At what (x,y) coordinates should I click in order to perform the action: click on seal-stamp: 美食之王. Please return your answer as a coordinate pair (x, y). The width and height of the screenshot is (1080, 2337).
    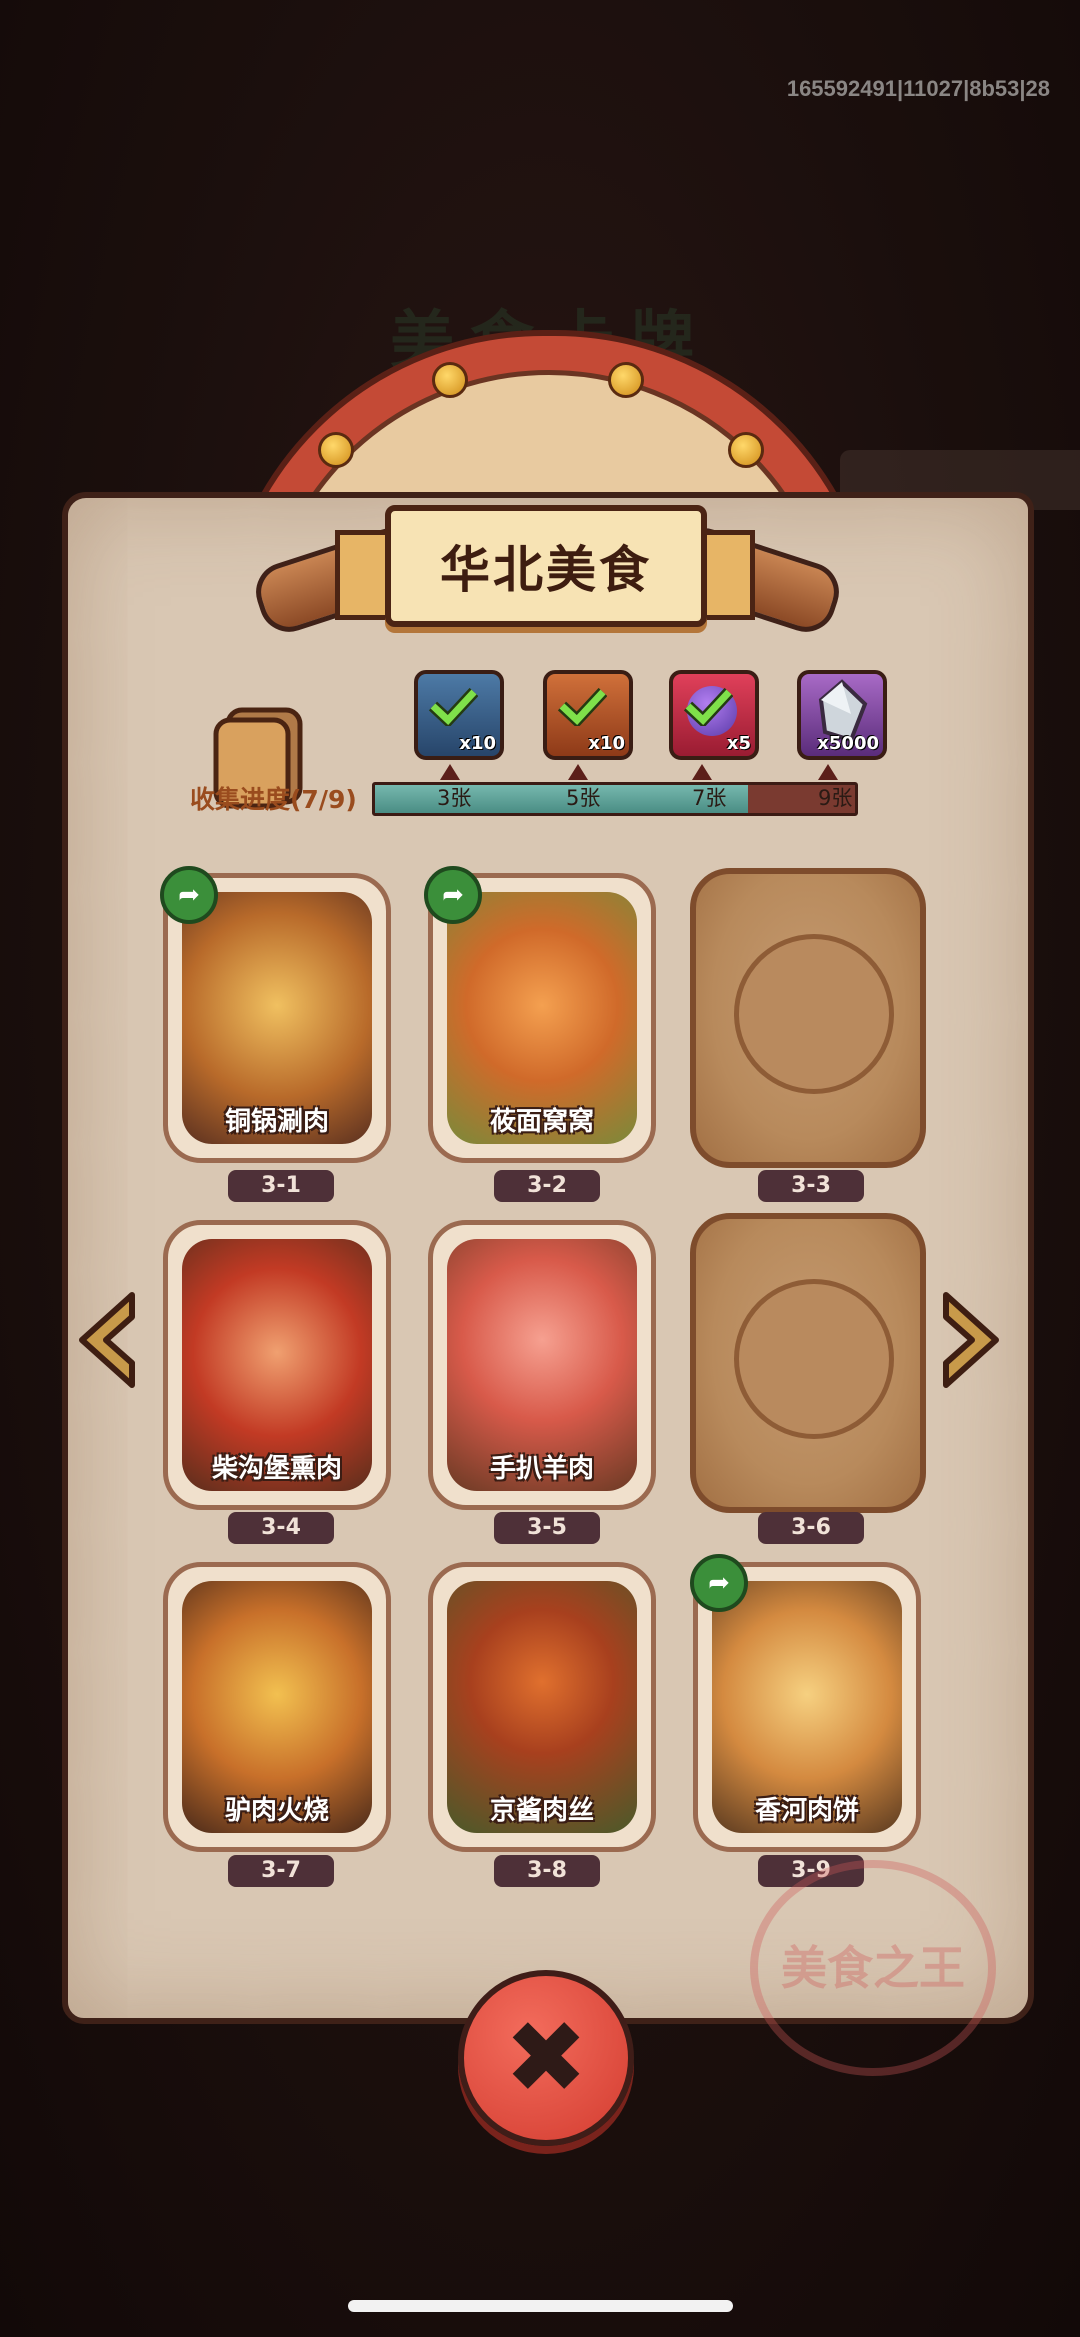
    Looking at the image, I should click on (873, 1968).